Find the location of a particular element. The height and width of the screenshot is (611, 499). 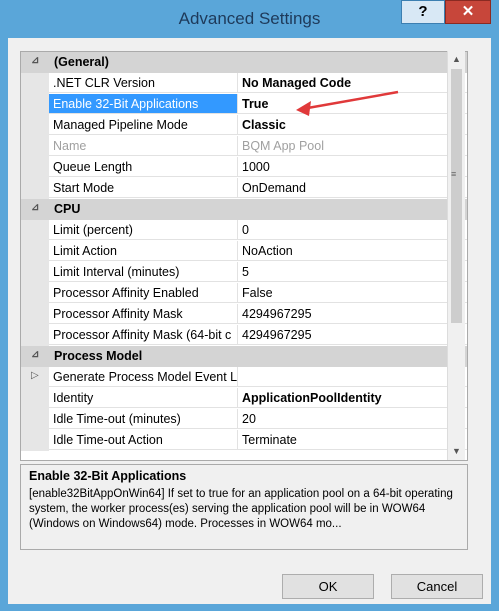

ok-button: OK is located at coordinates (328, 586).